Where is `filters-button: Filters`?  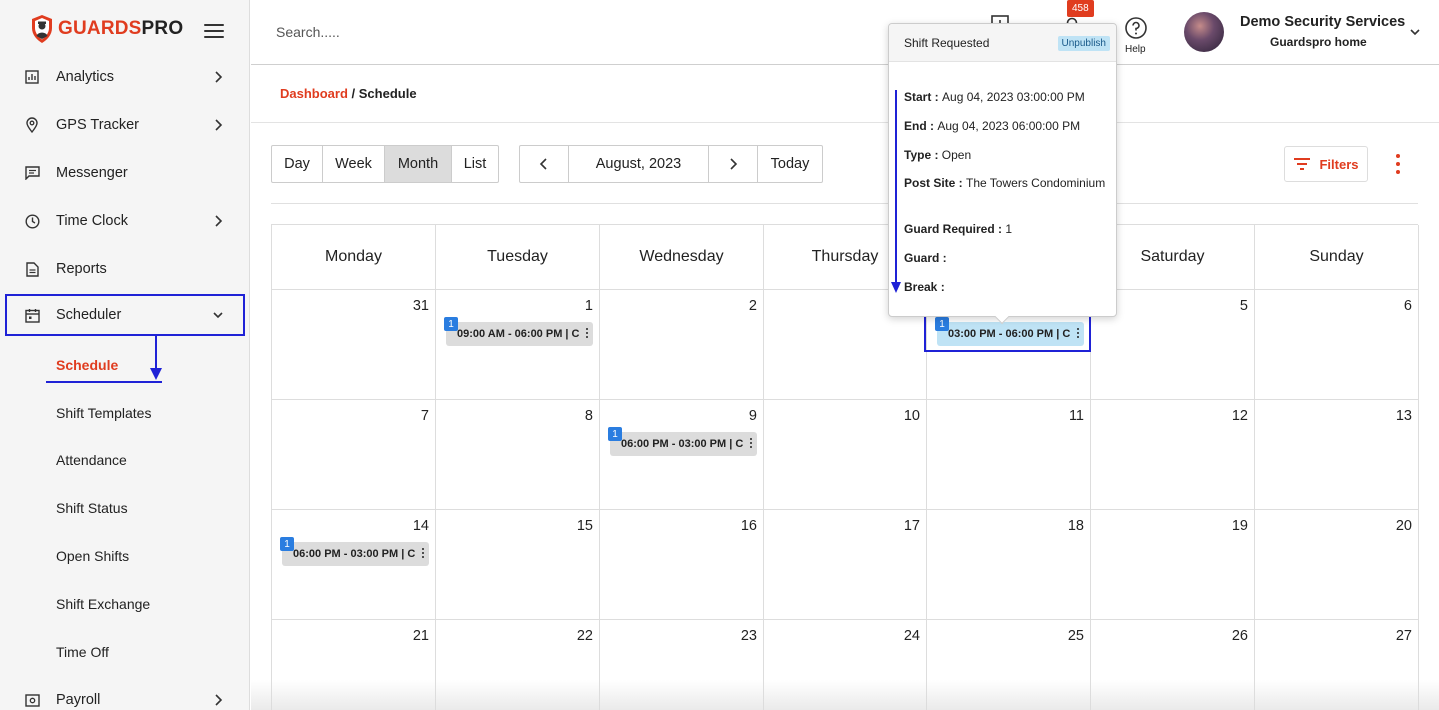
filters-button: Filters is located at coordinates (1326, 164).